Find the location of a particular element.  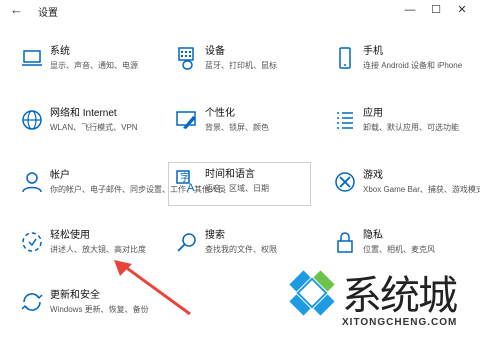

watermark-text: 系统城 is located at coordinates (400, 296).